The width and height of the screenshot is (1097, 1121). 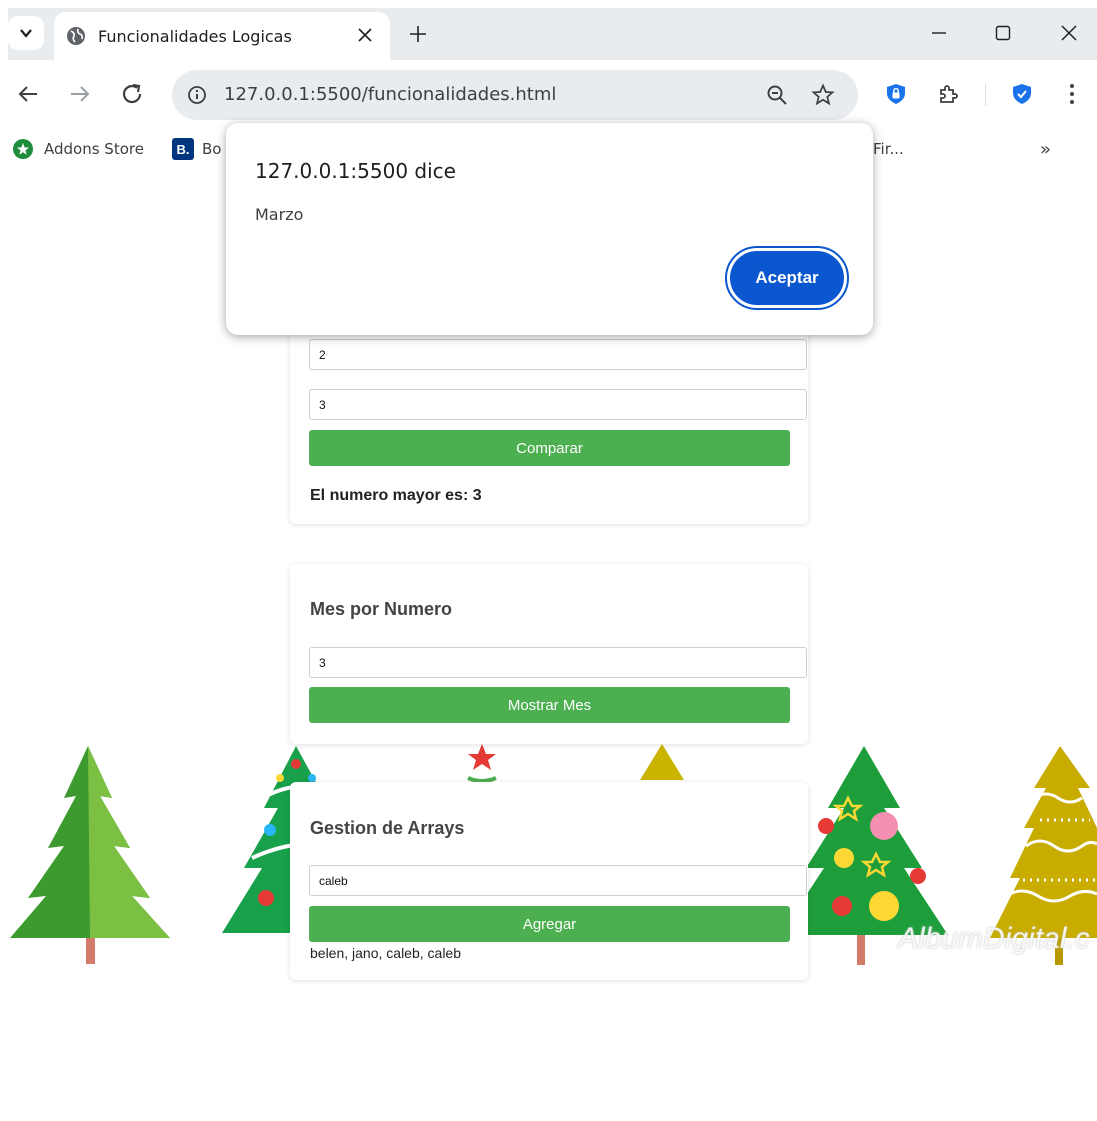 I want to click on maximize-button, so click(x=1003, y=33).